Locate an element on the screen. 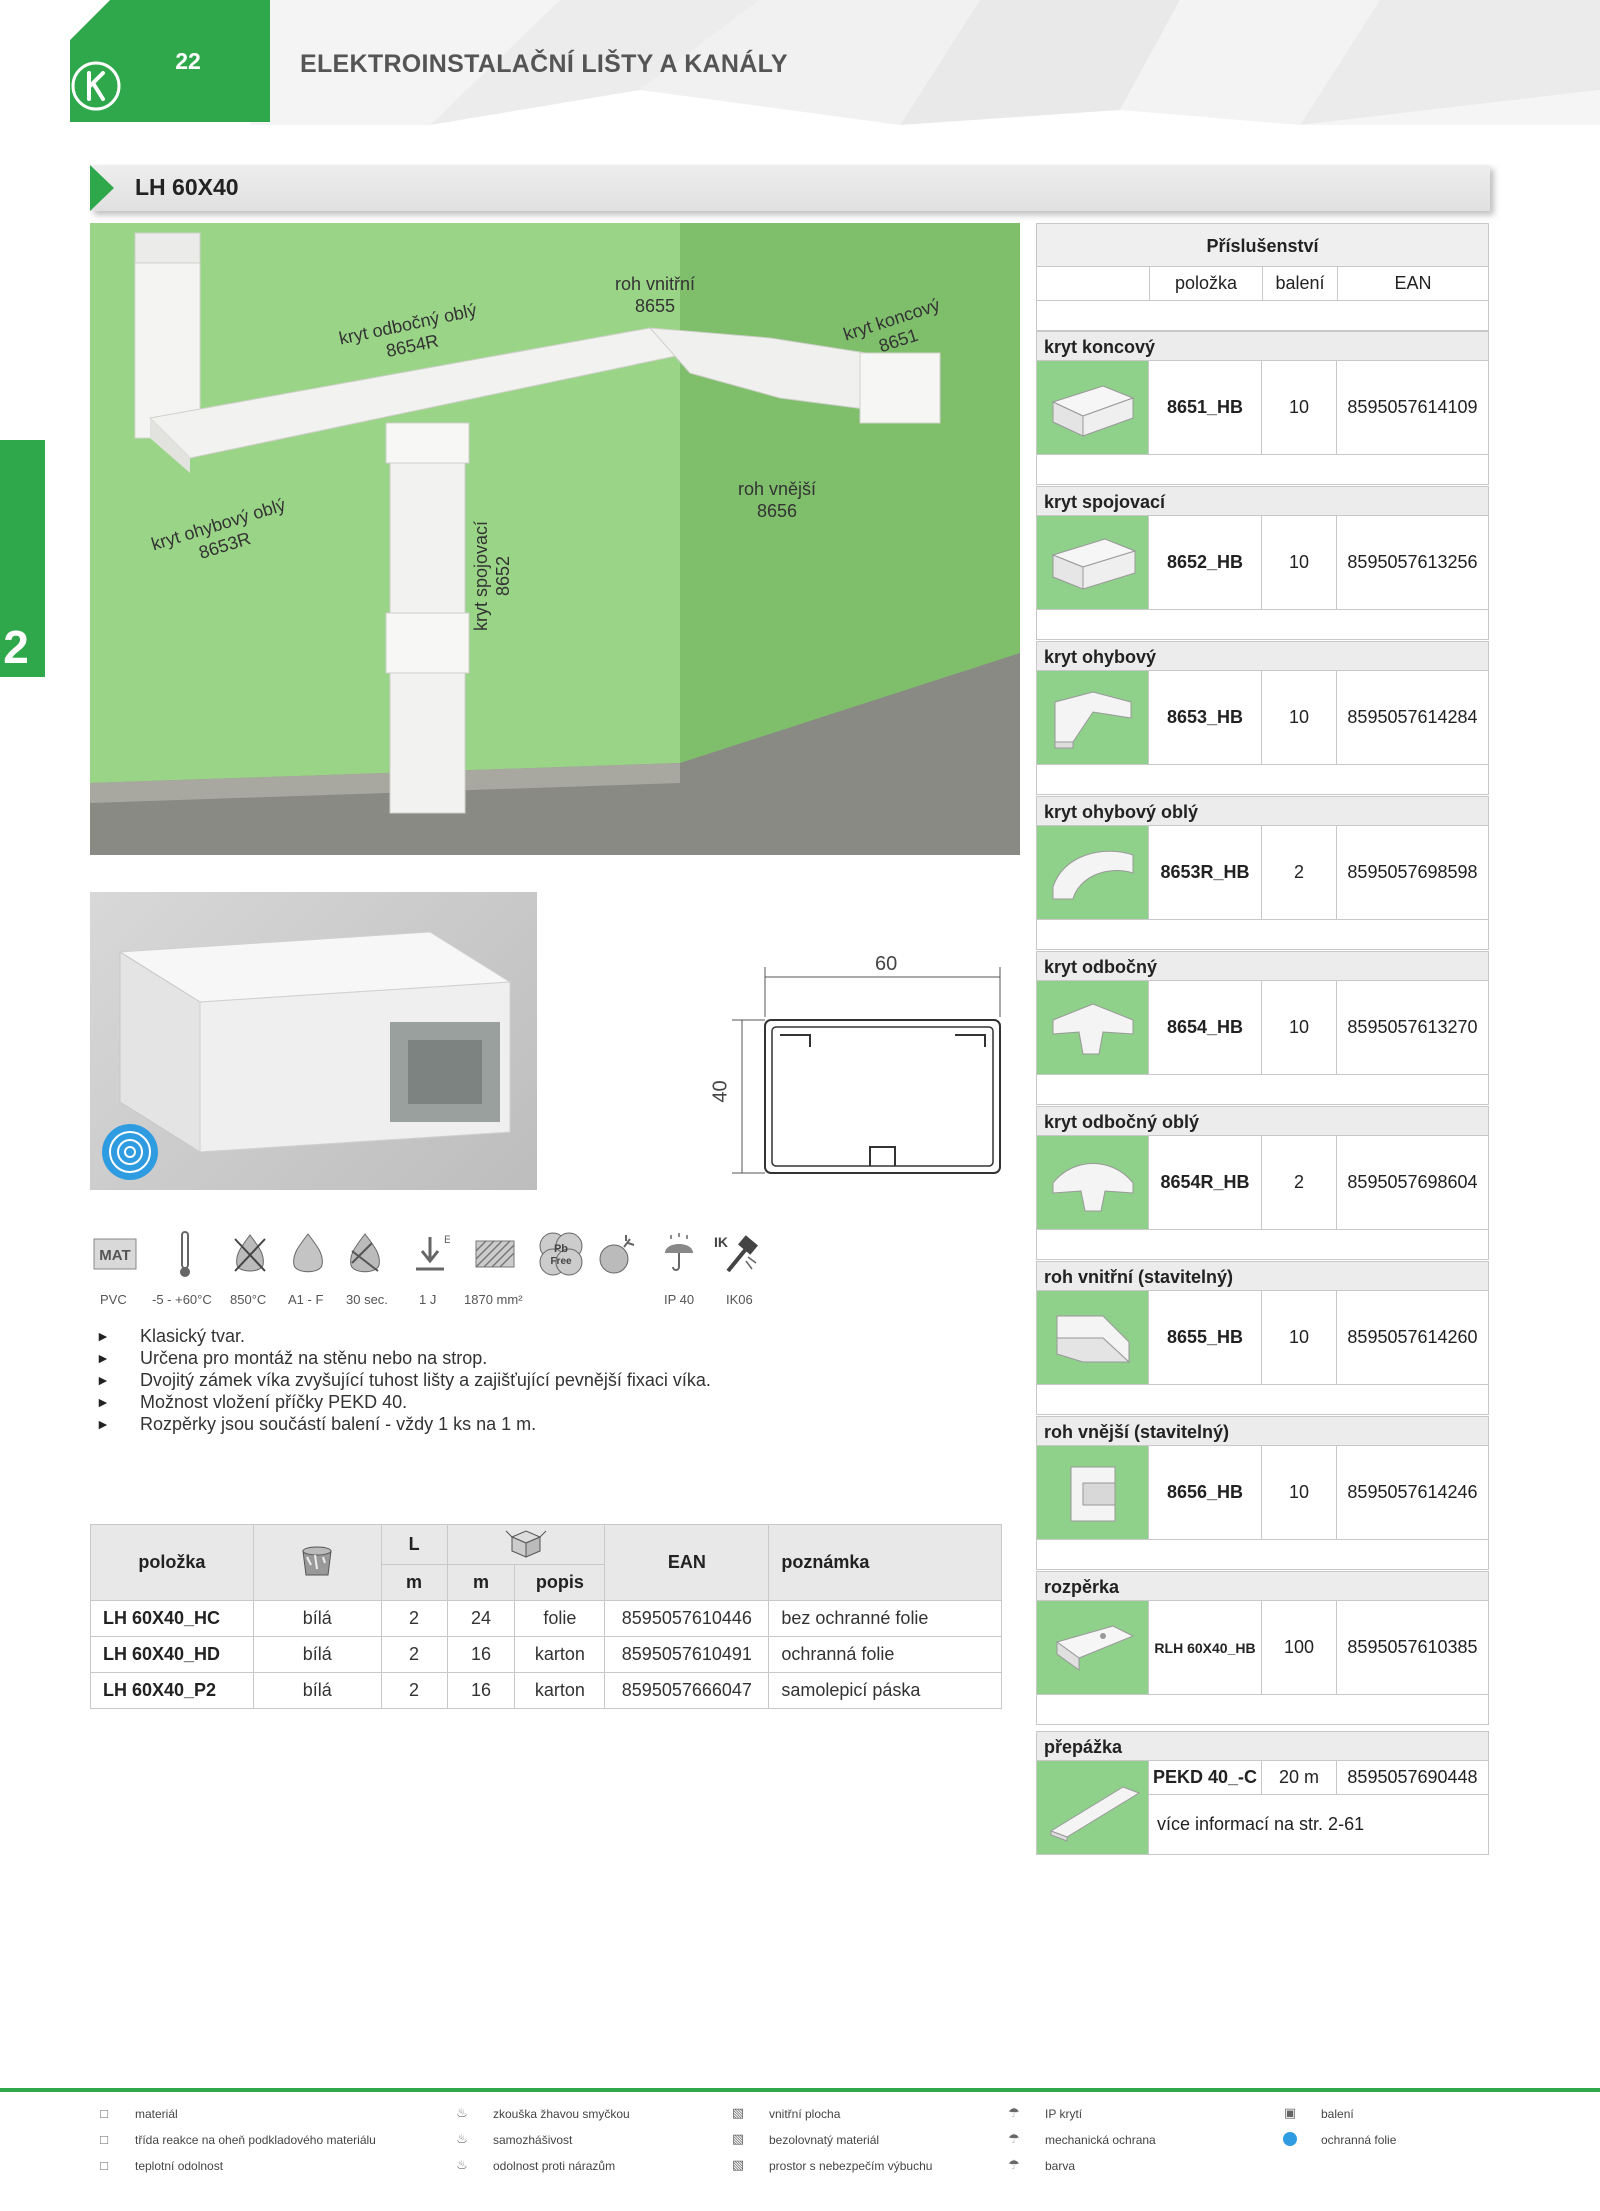  accessory-row: 8653R_HB 2 8595057698598 is located at coordinates (1262, 873).